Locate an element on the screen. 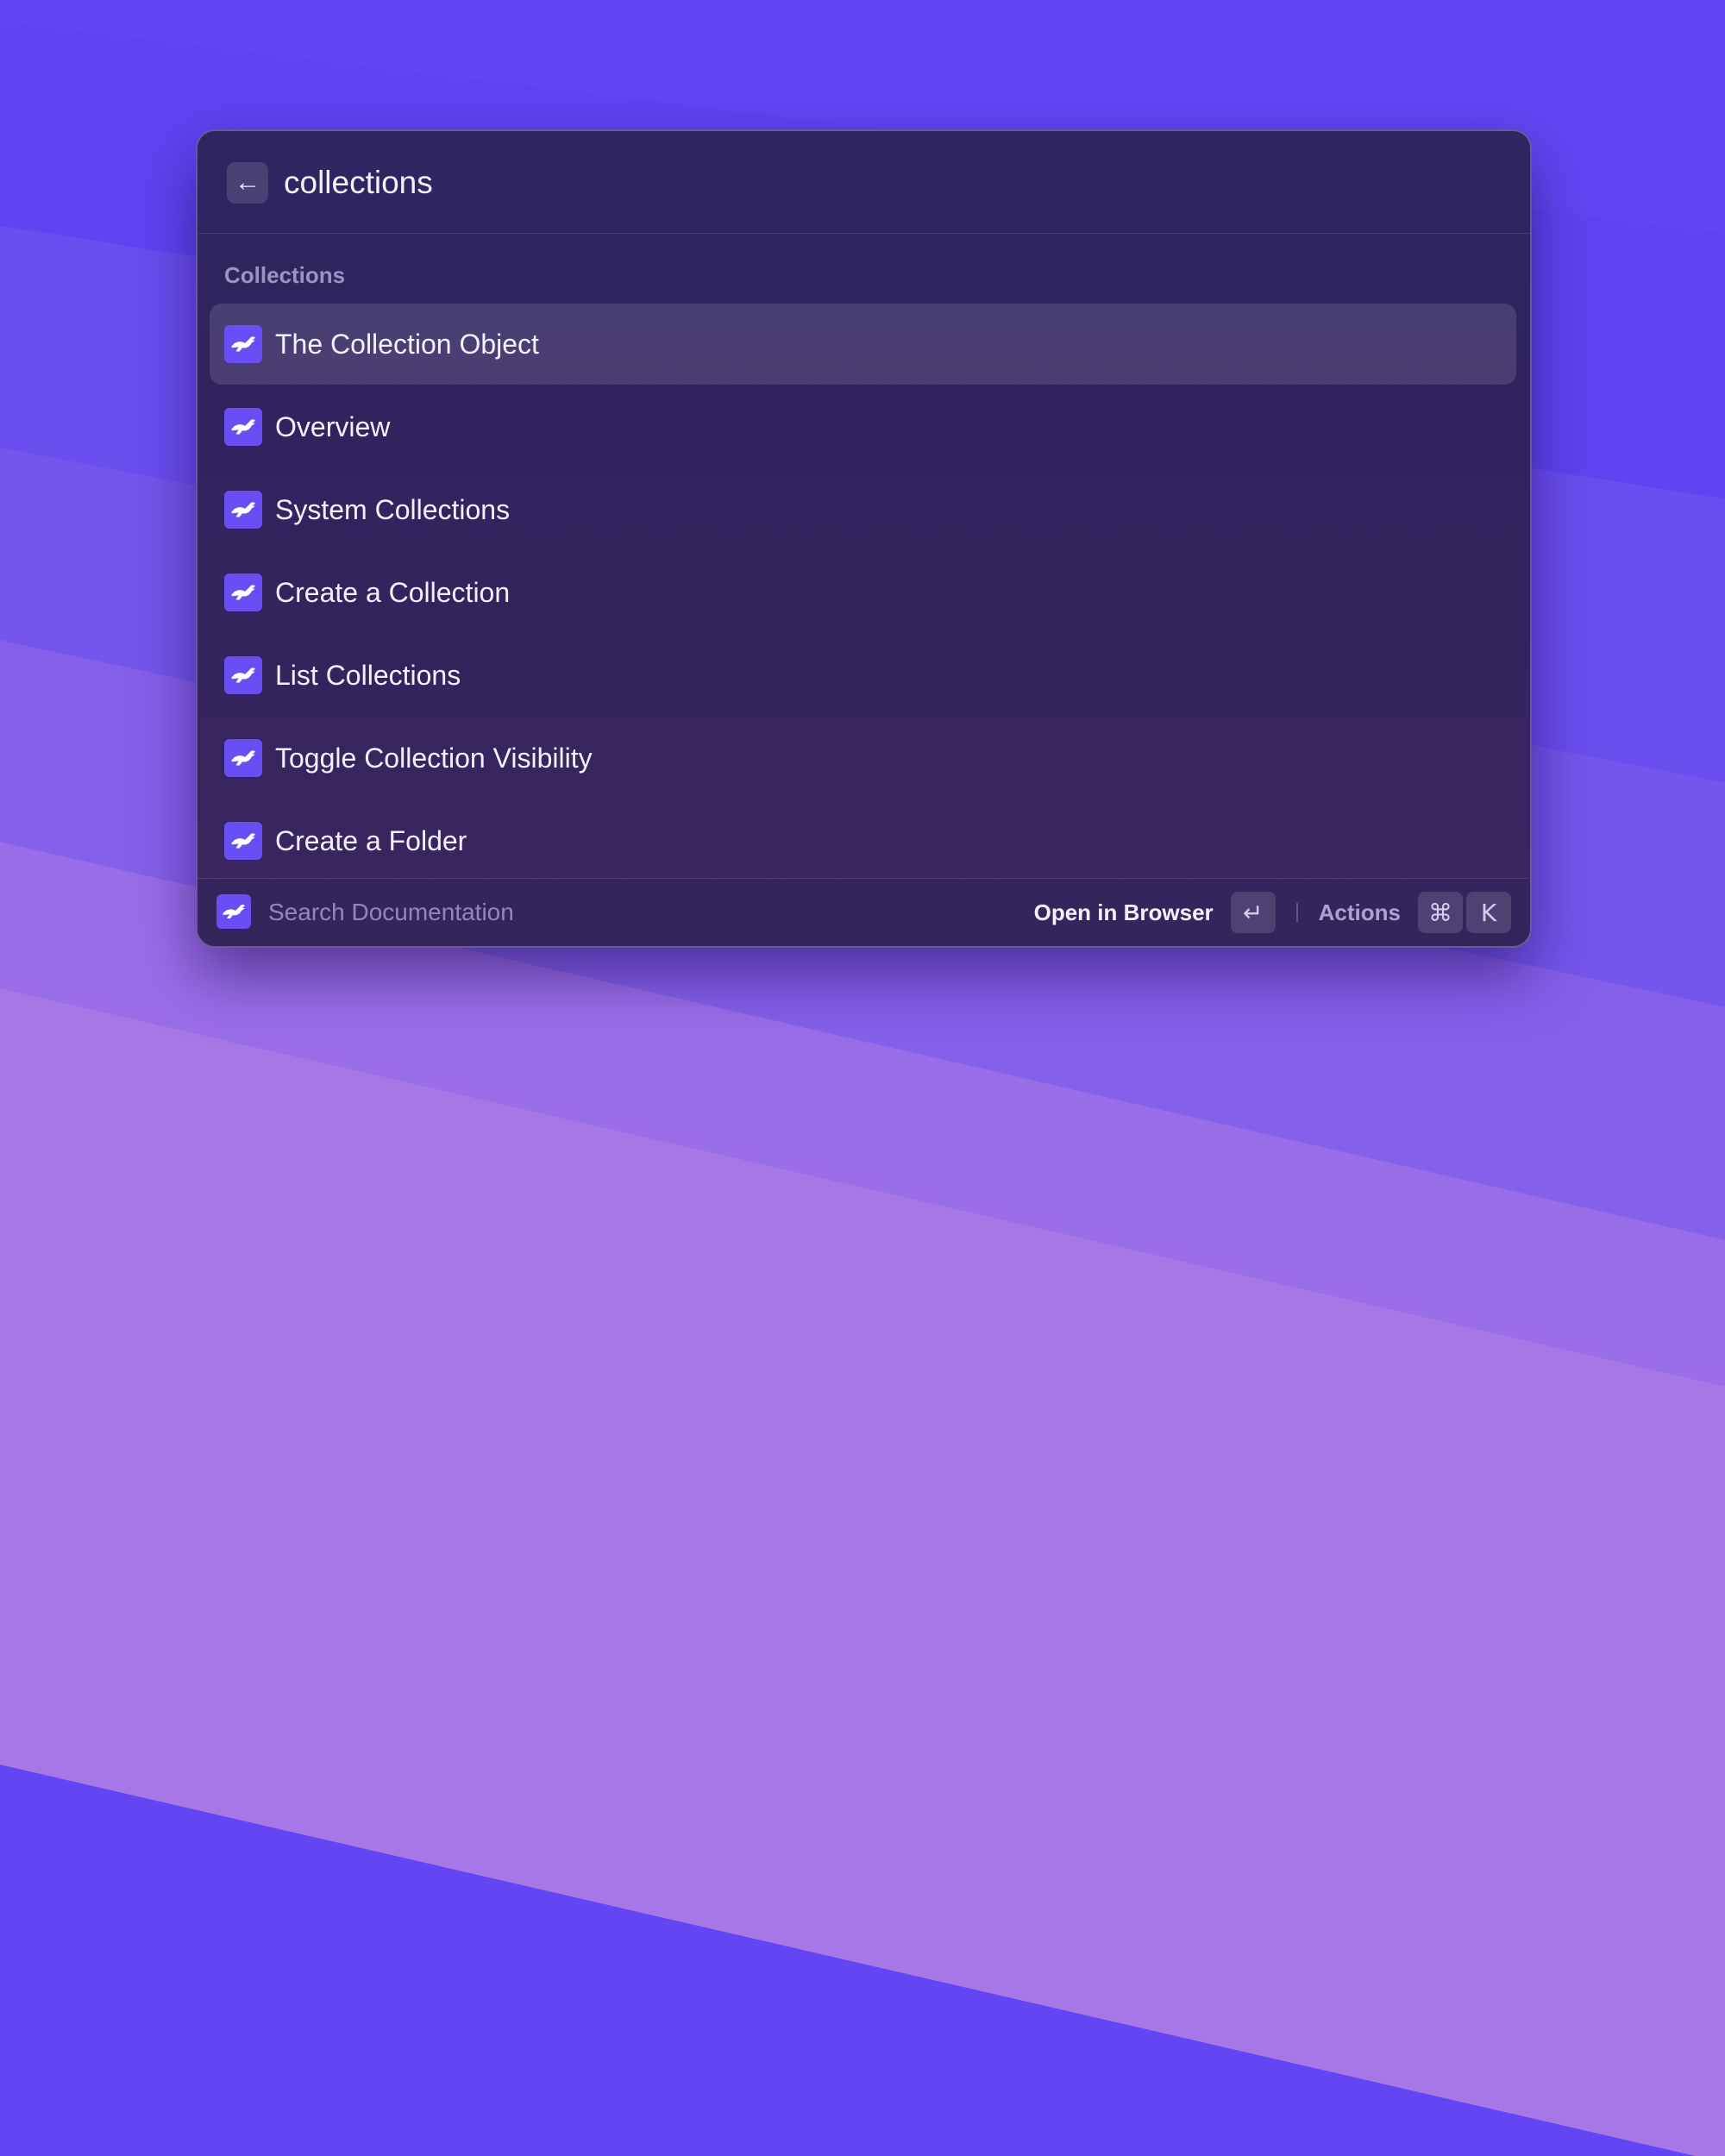  actions-button: Actions is located at coordinates (1360, 912).